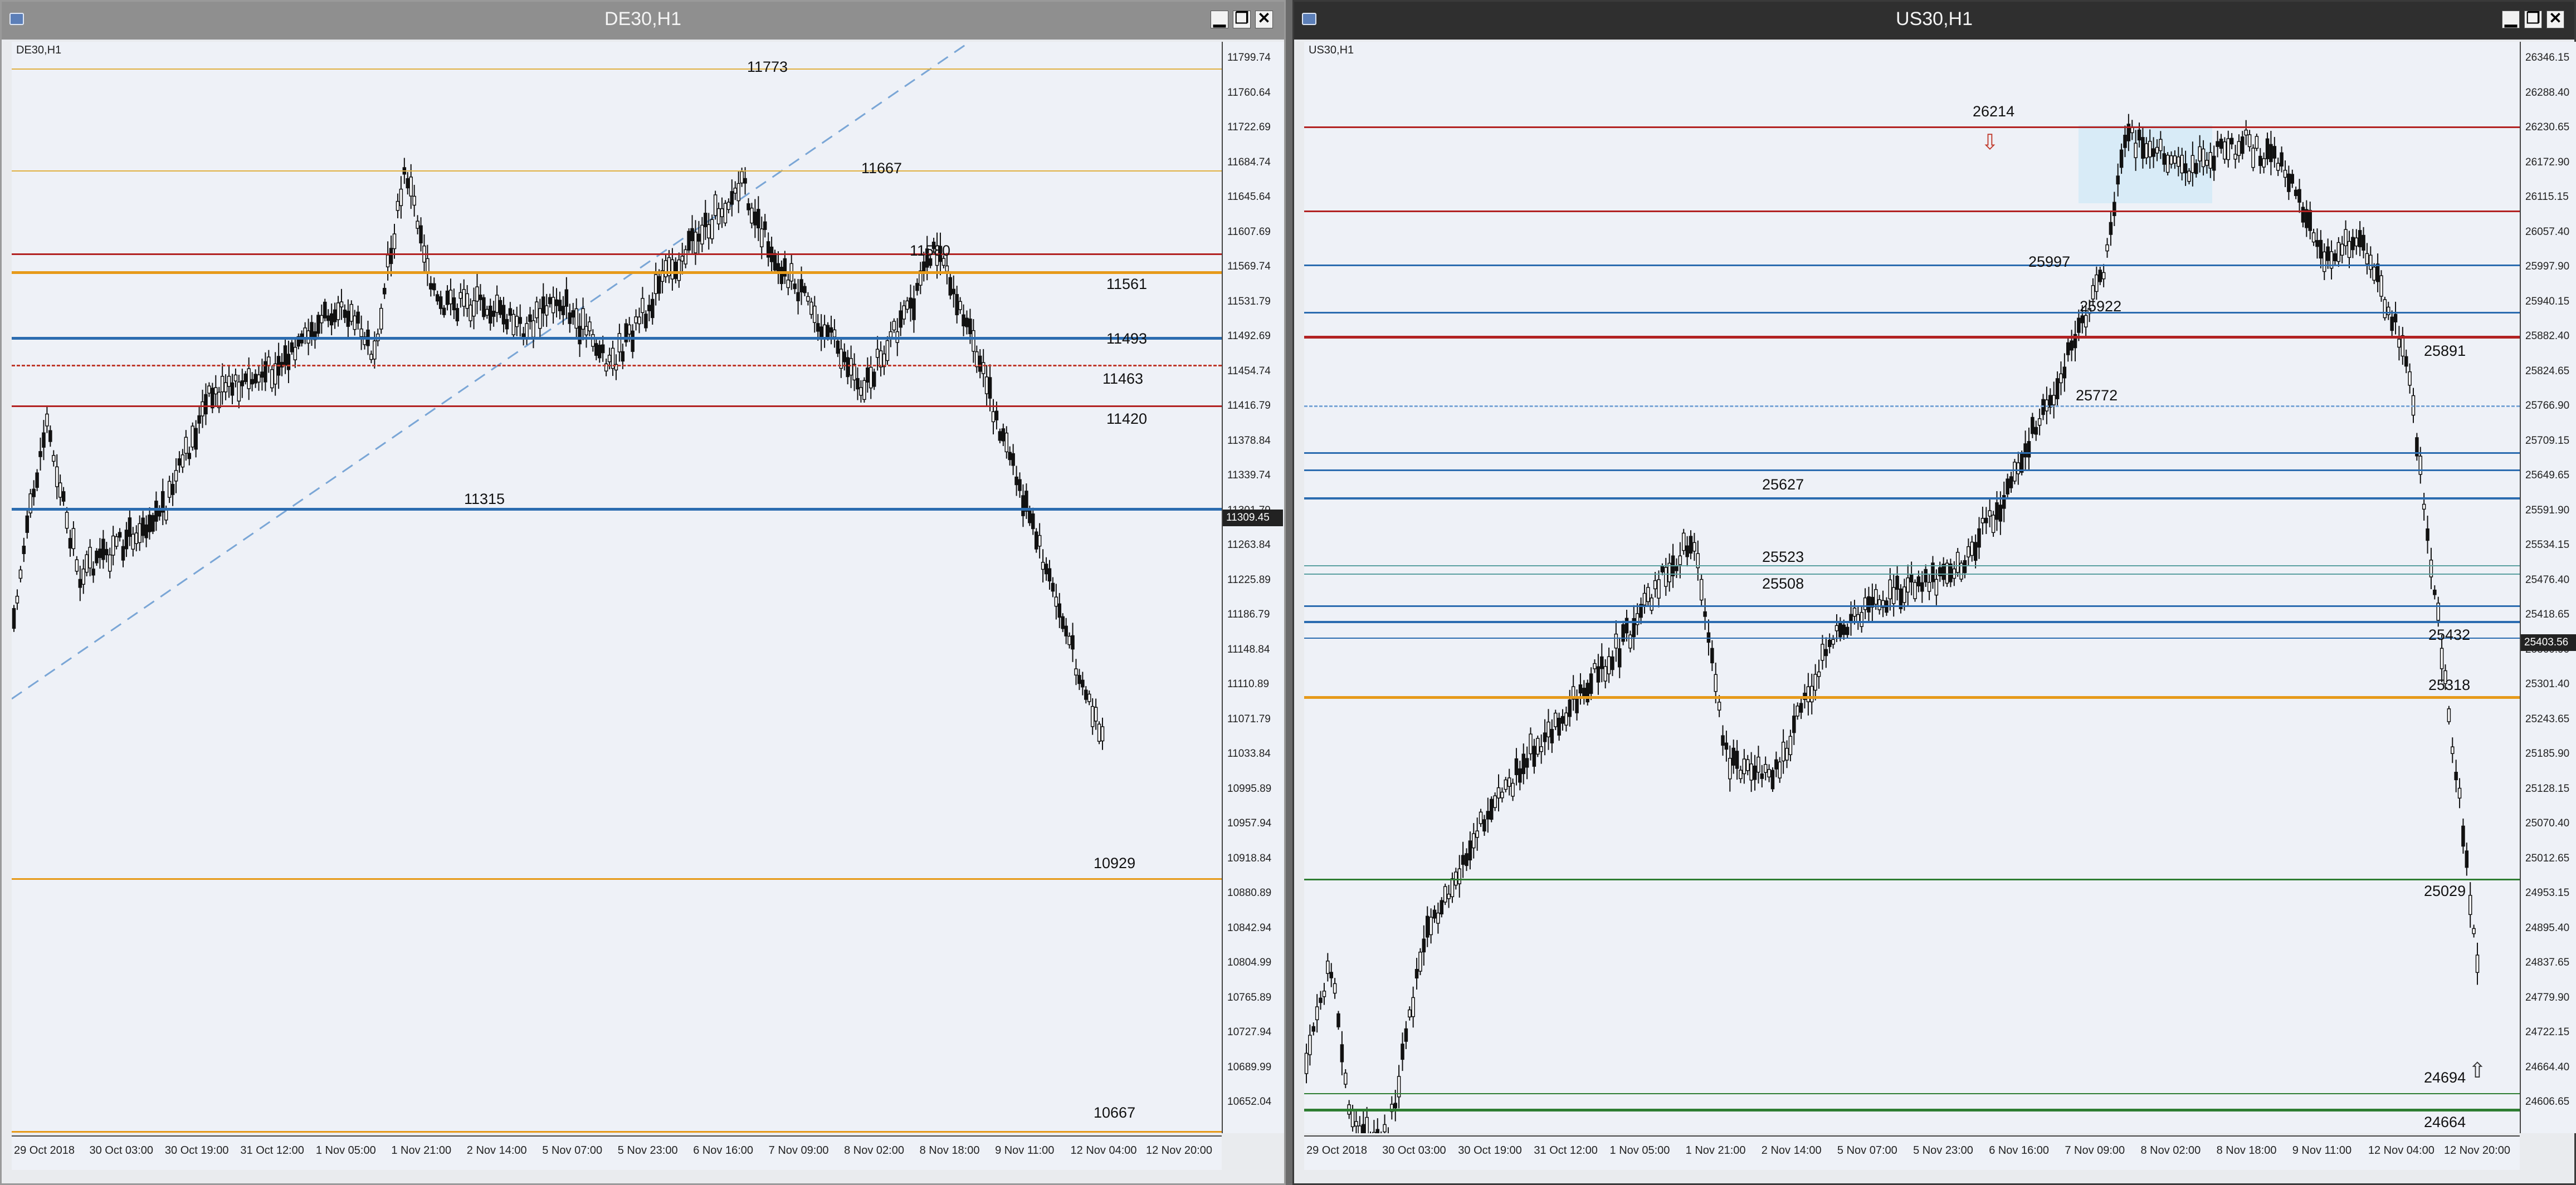 The height and width of the screenshot is (1185, 2576). Describe the element at coordinates (2547, 475) in the screenshot. I see `price-tick-label: 25649.65` at that location.